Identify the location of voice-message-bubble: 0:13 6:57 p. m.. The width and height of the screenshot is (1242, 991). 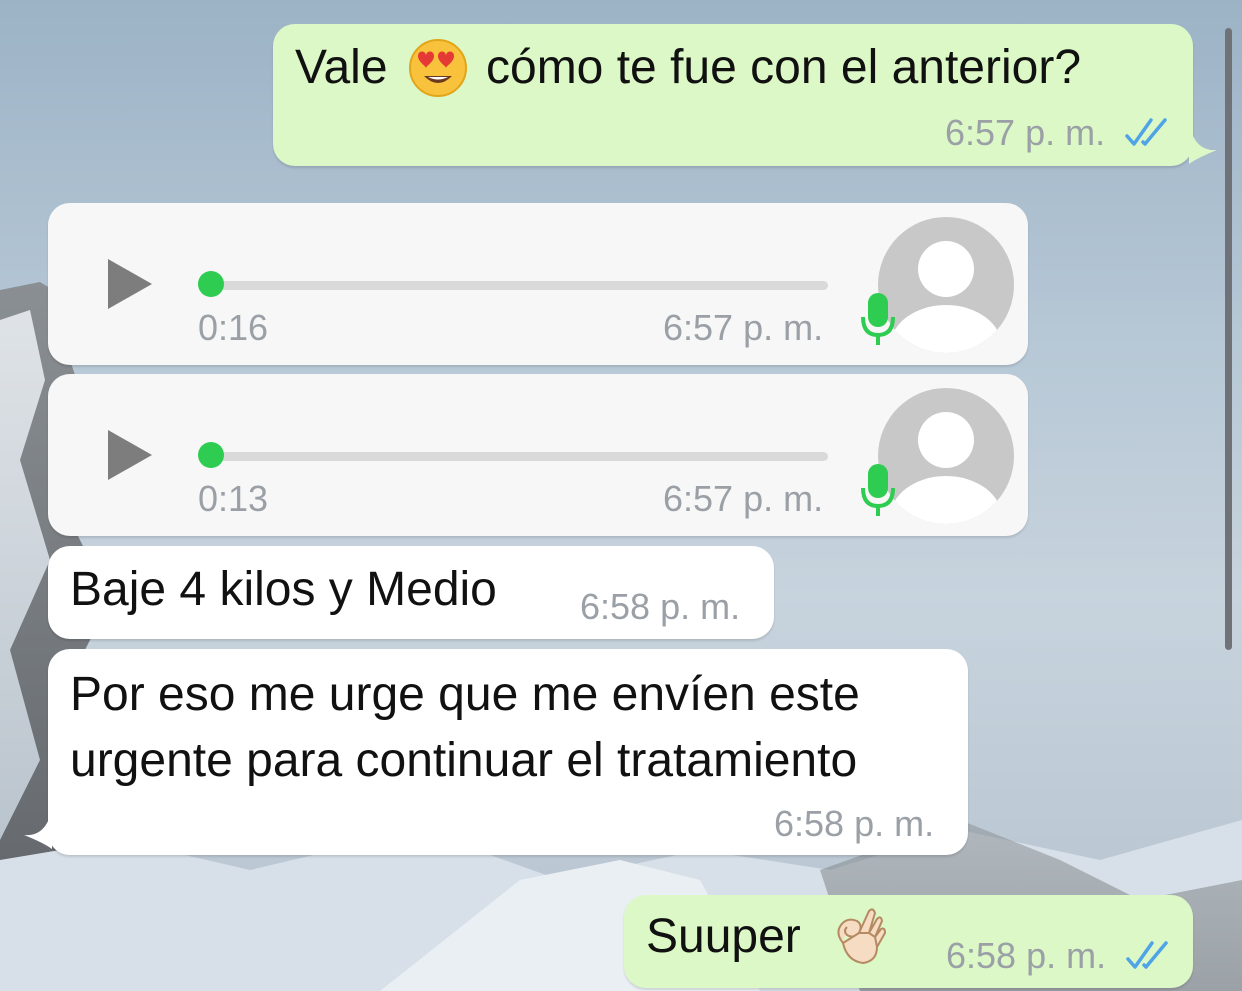
(538, 455).